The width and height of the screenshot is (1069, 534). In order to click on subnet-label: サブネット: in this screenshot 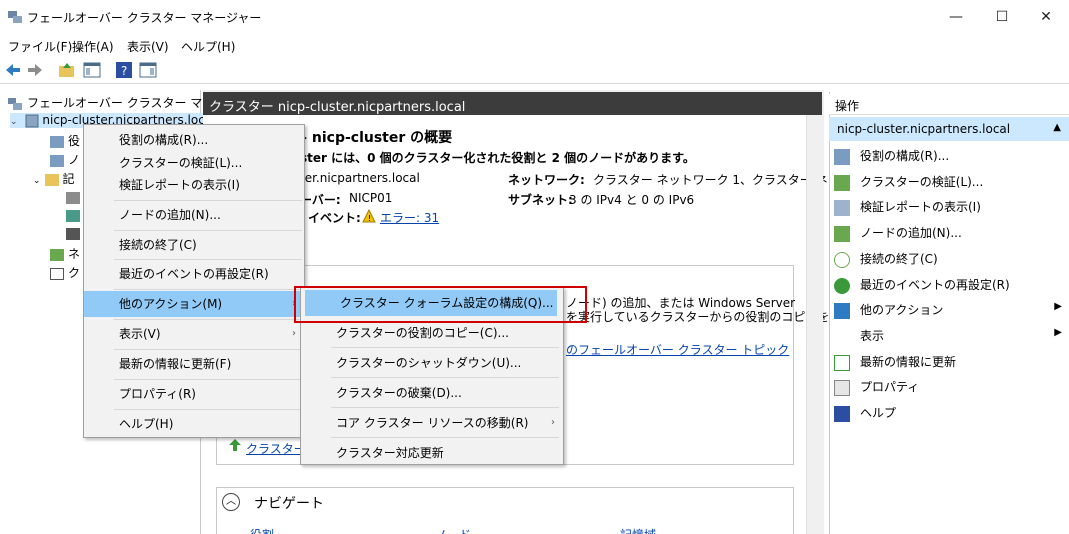, I will do `click(540, 200)`.